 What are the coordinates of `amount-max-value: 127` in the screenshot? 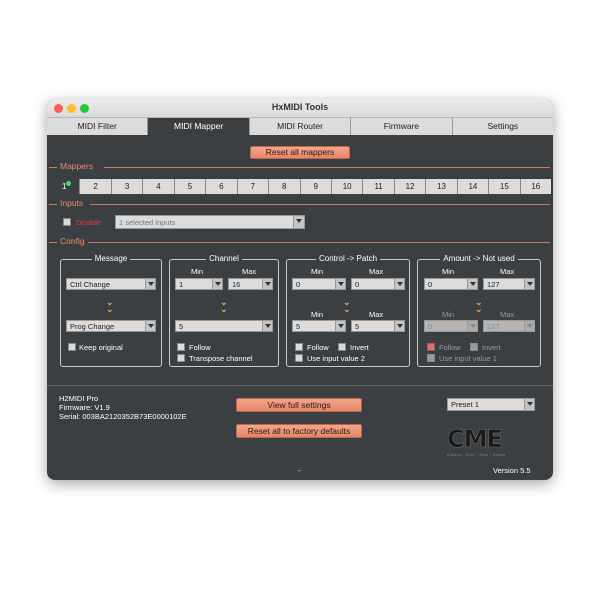 It's located at (493, 284).